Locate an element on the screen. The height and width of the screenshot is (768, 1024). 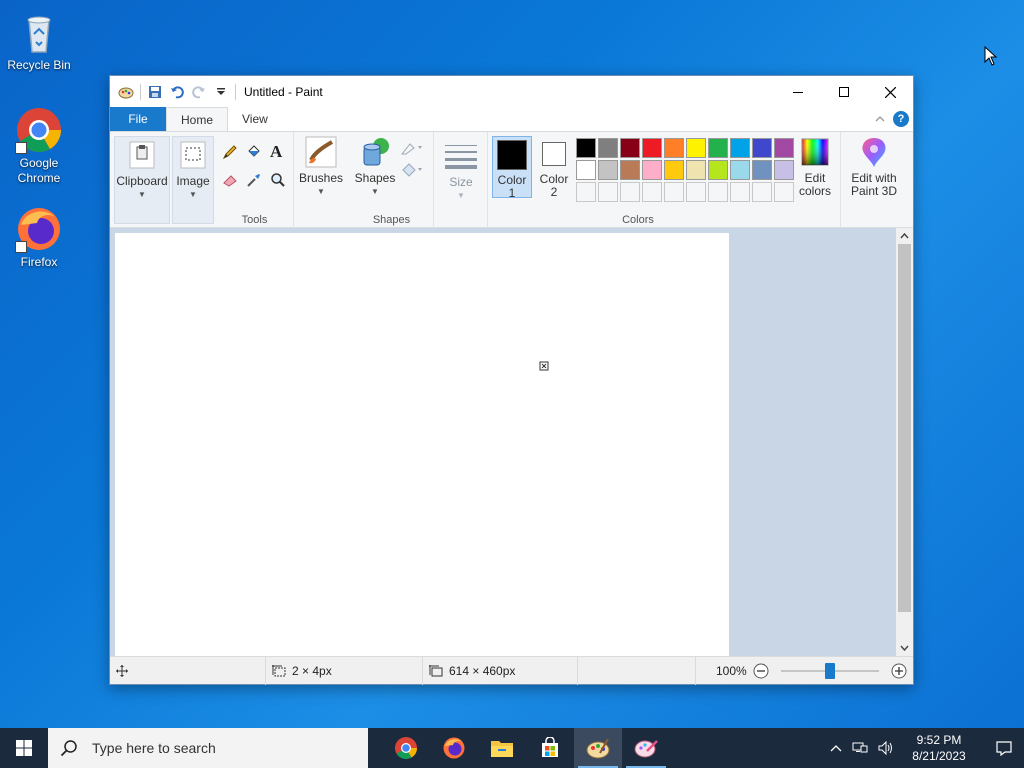
taskbar-search-box: Type here to search is located at coordinates (208, 748).